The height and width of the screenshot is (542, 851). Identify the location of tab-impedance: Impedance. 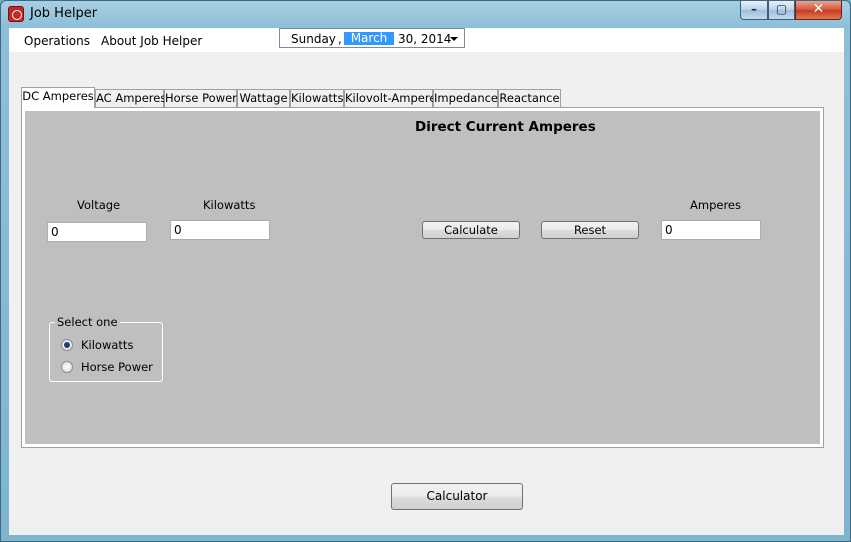
(465, 98).